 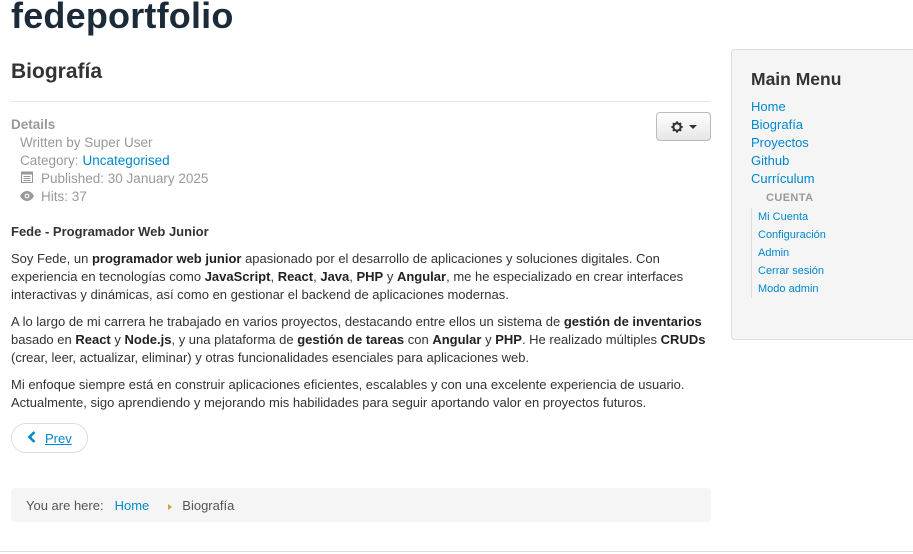 I want to click on chevron-left-icon, so click(x=32, y=438).